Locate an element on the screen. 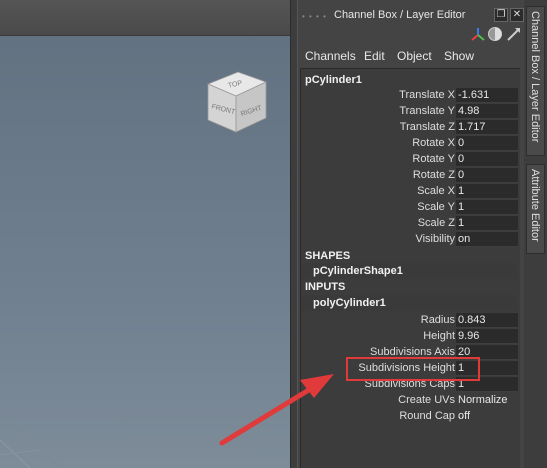  panel-title-bar: • • • • Channel Box / Layer Editor ❐ ✕ is located at coordinates (411, 14).